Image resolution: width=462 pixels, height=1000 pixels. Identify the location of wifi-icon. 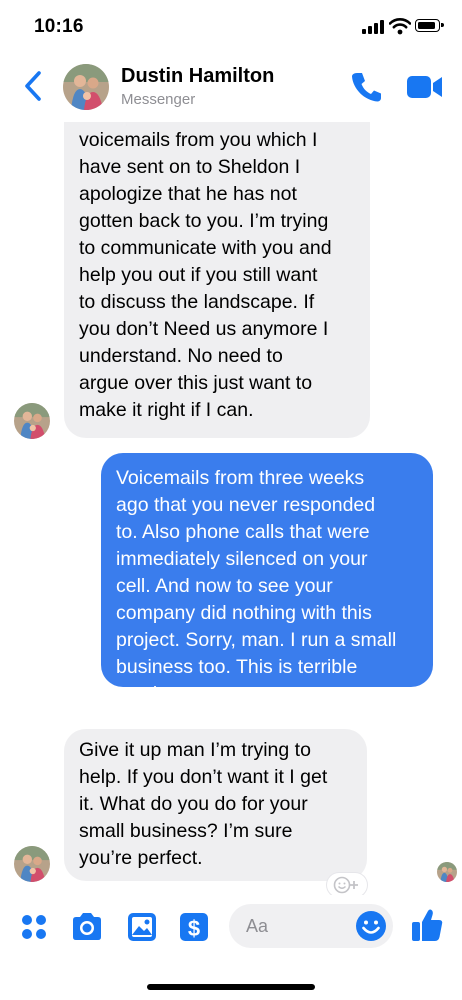
(400, 26).